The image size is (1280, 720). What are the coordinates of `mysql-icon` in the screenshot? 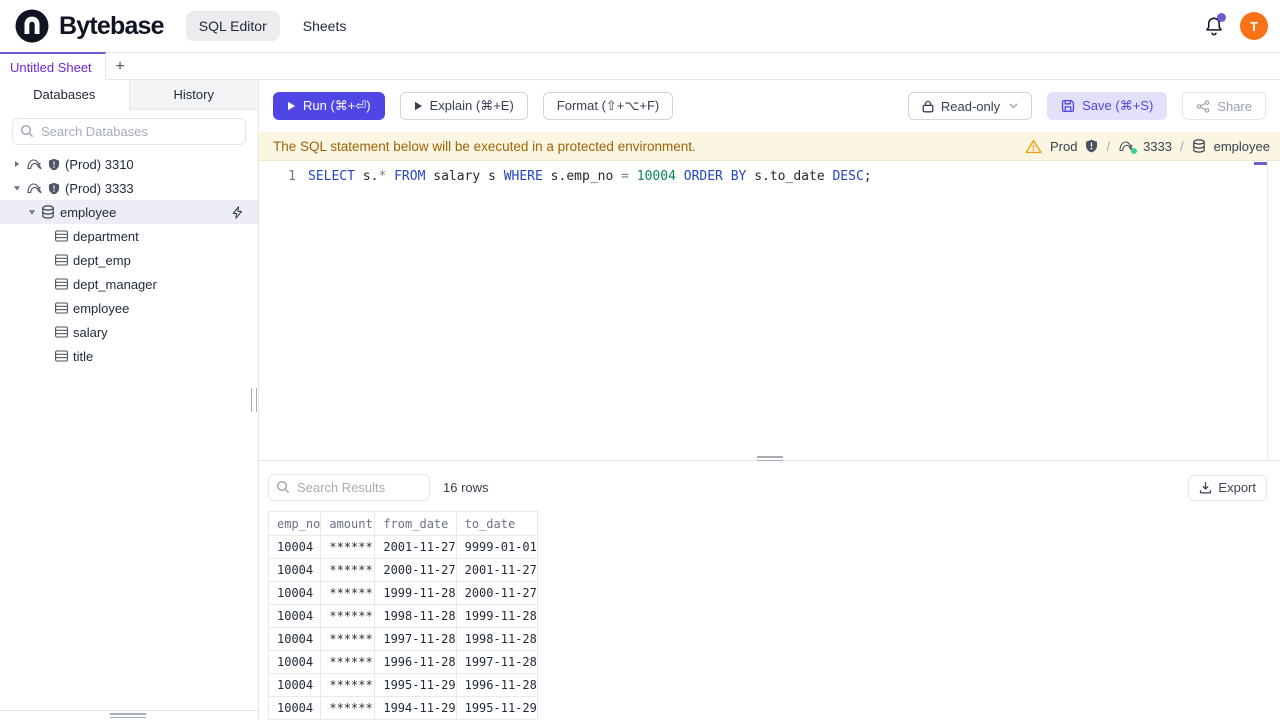 It's located at (34, 188).